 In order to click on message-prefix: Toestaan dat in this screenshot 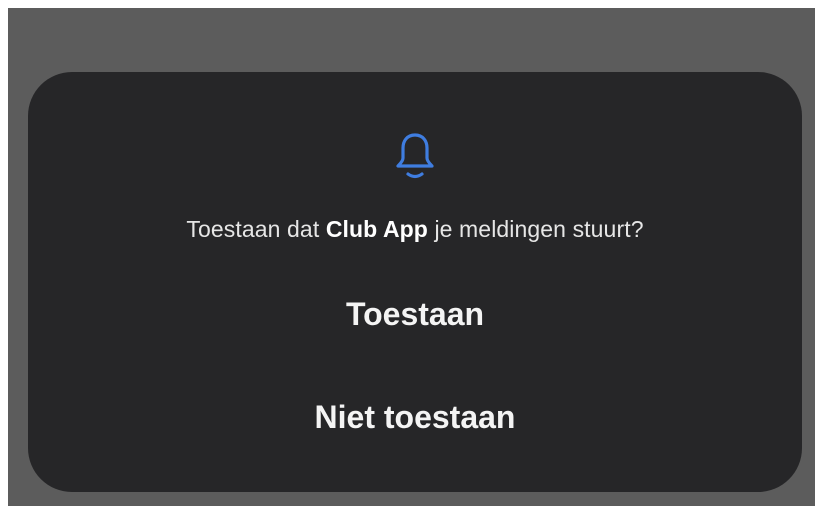, I will do `click(256, 229)`.